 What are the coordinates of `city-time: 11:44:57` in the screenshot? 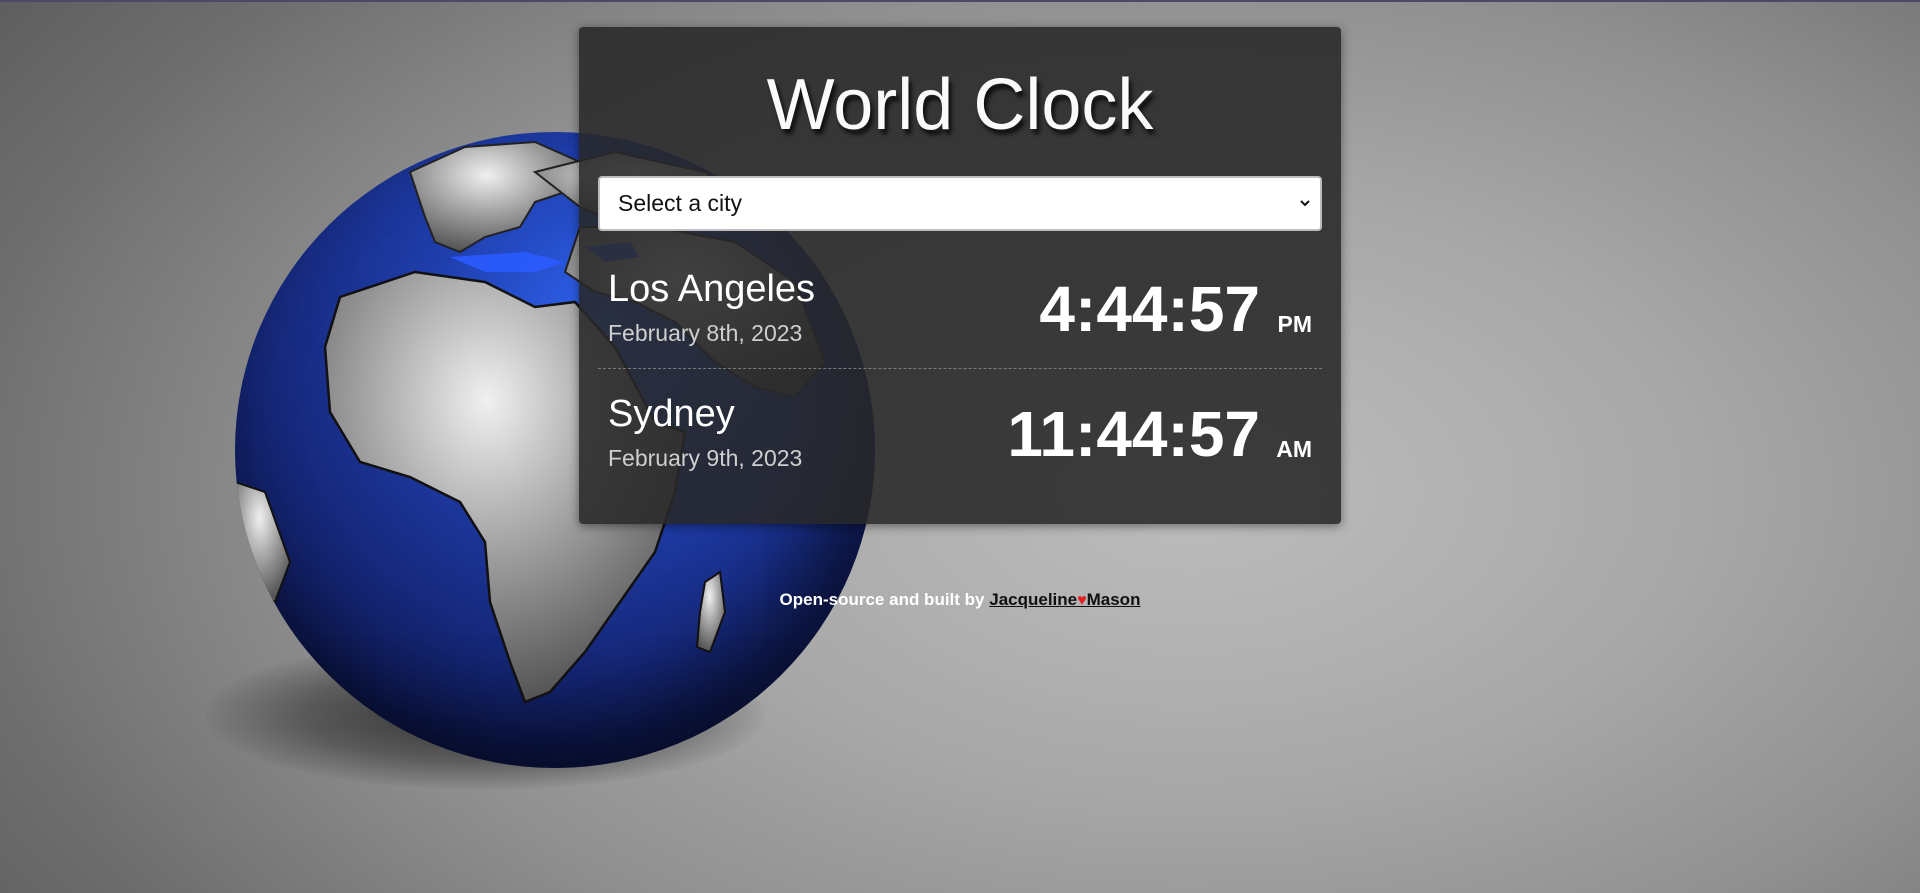 It's located at (1133, 434).